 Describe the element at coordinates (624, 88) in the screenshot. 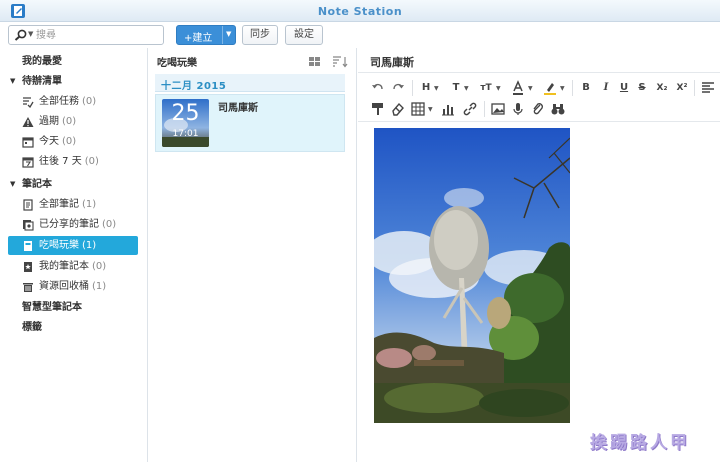

I see `underline-icon: U` at that location.